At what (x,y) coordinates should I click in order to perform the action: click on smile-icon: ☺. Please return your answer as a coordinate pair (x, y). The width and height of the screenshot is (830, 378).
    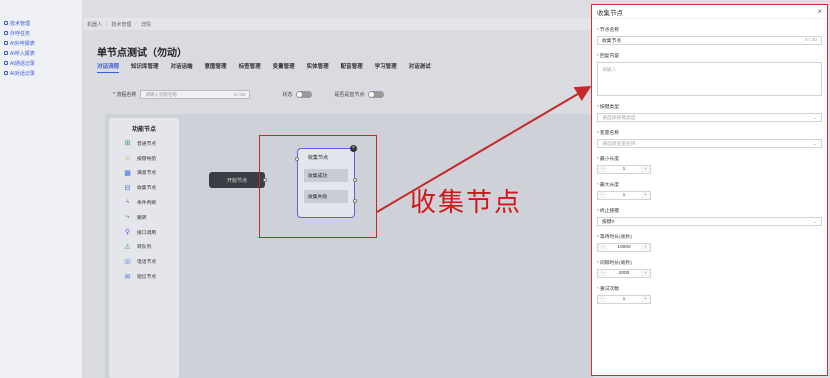
    Looking at the image, I should click on (127, 158).